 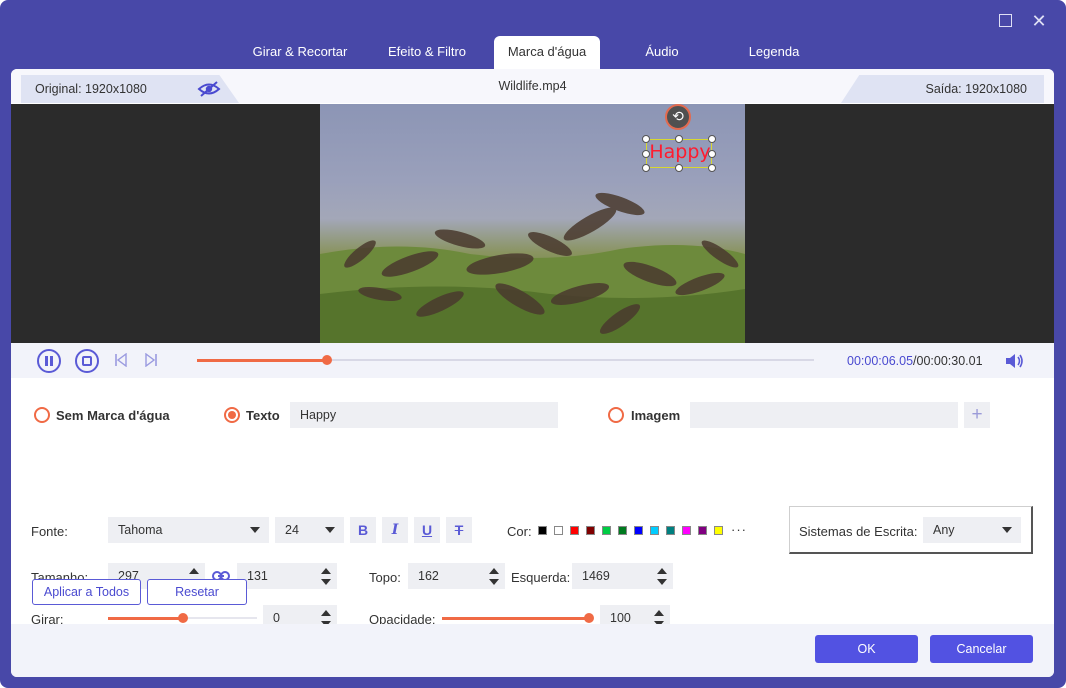 I want to click on rotate-slider-fill, so click(x=145, y=618).